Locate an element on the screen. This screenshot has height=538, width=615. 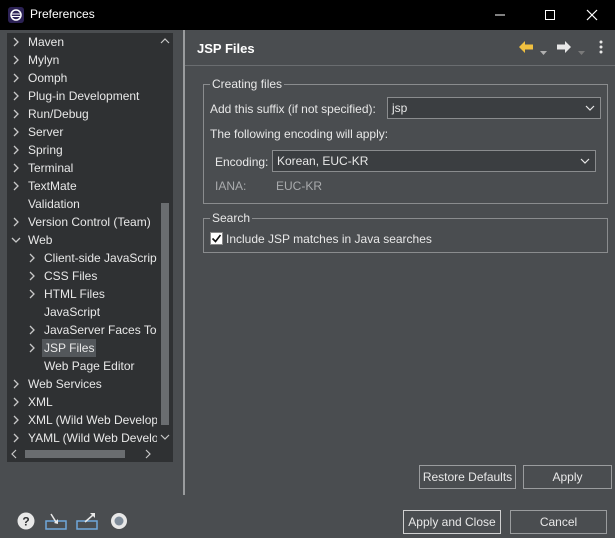
tree-item: Web Page Editor is located at coordinates (92, 366).